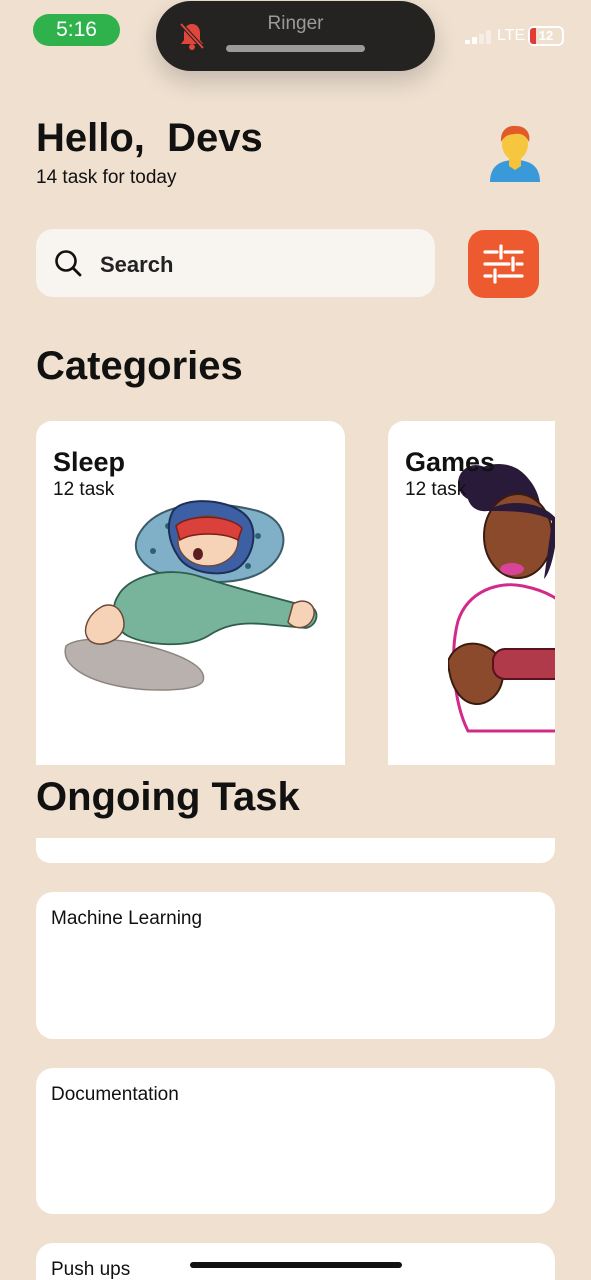 This screenshot has width=591, height=1280. I want to click on category-name: Games, so click(450, 462).